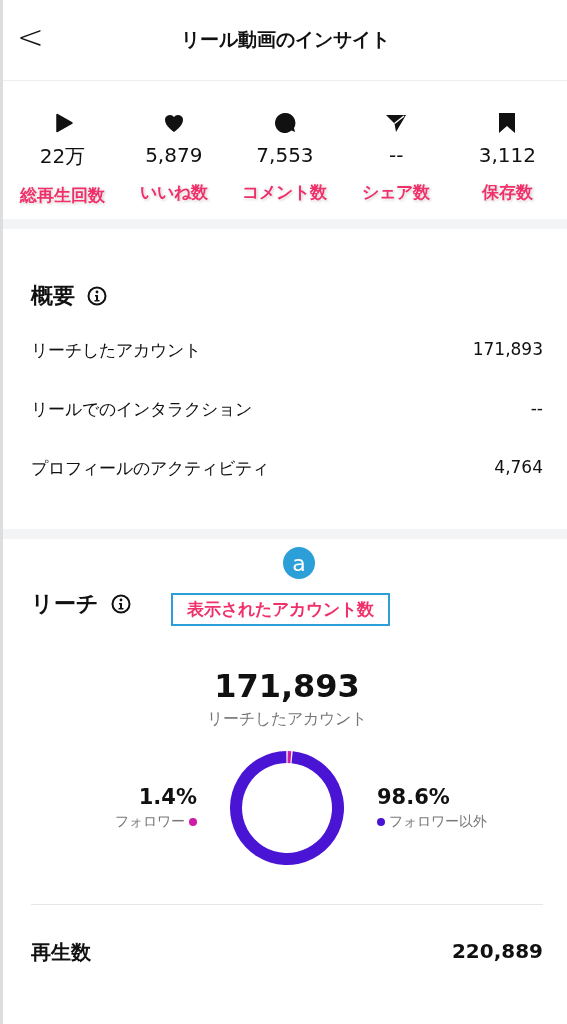 This screenshot has width=567, height=1024. I want to click on annotation-label: シェア数, so click(396, 192).